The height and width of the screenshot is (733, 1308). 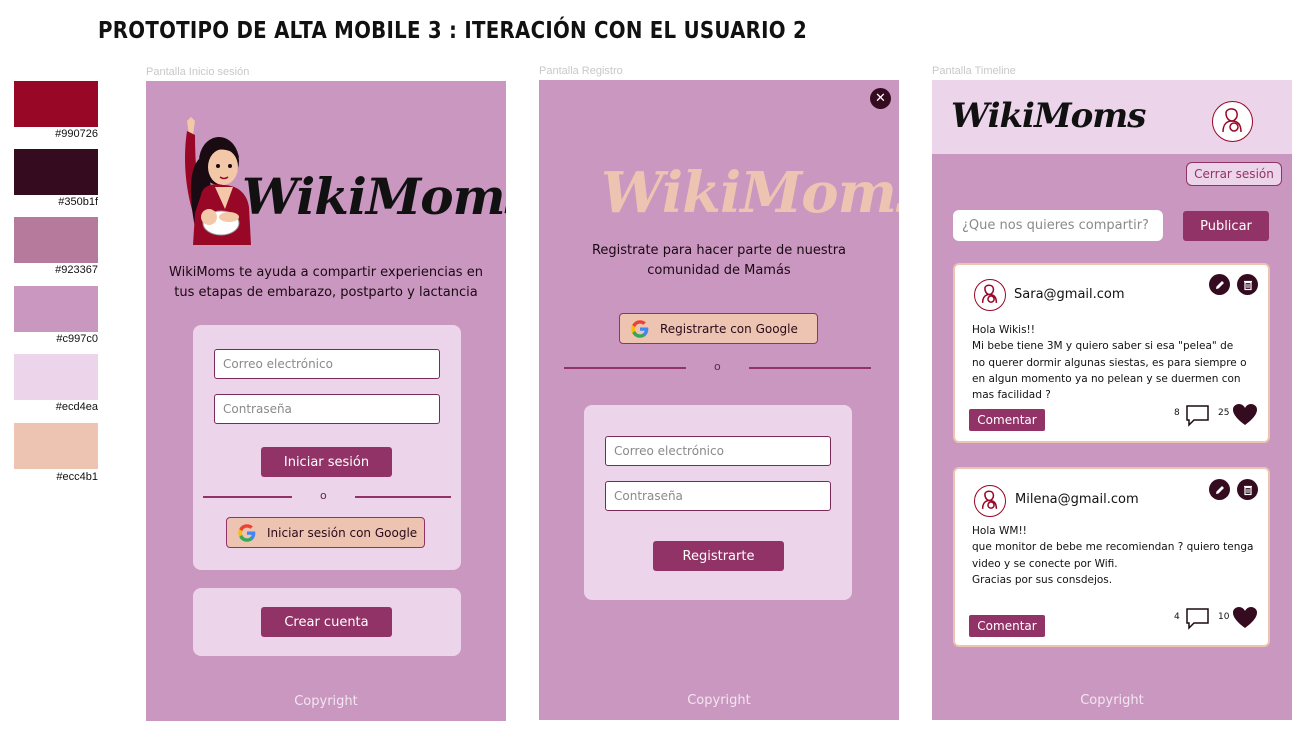 What do you see at coordinates (1077, 499) in the screenshot?
I see `post-author: Milena@gmail.com` at bounding box center [1077, 499].